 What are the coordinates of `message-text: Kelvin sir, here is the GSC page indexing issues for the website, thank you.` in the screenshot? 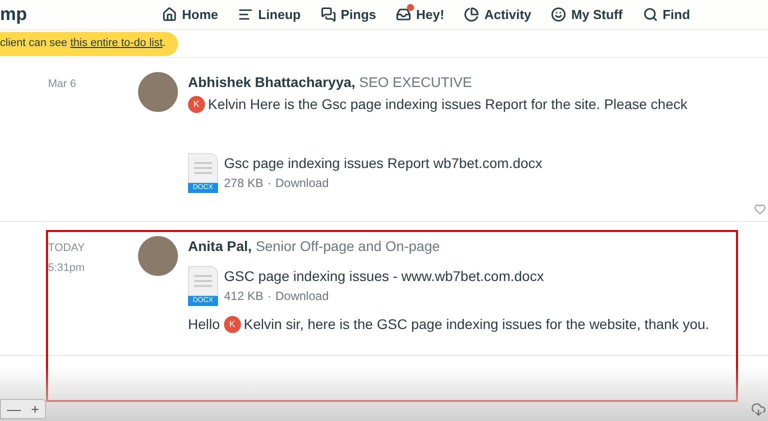 It's located at (477, 324).